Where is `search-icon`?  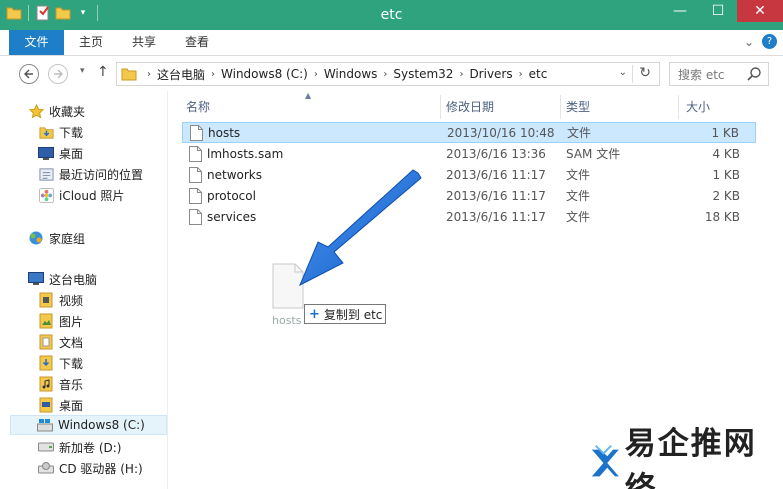
search-icon is located at coordinates (754, 74).